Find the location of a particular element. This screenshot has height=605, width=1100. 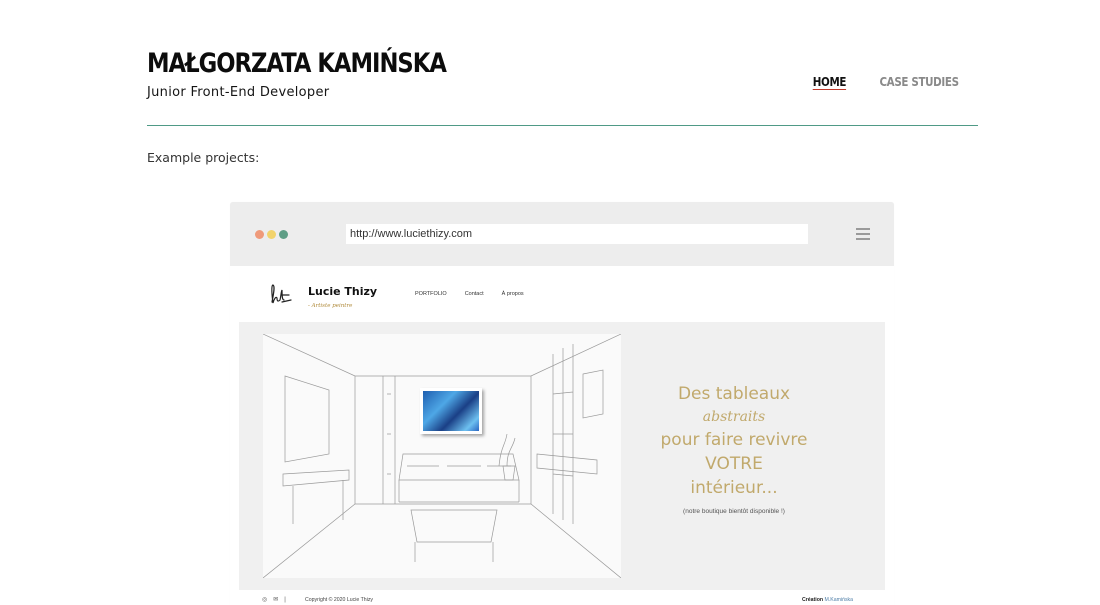

email-icon: ✉ is located at coordinates (275, 599).